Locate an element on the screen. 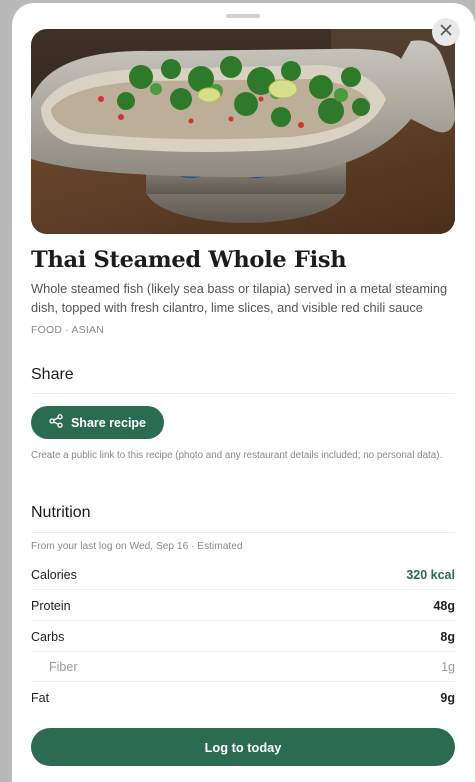  nutrition-value: 48g is located at coordinates (444, 605).